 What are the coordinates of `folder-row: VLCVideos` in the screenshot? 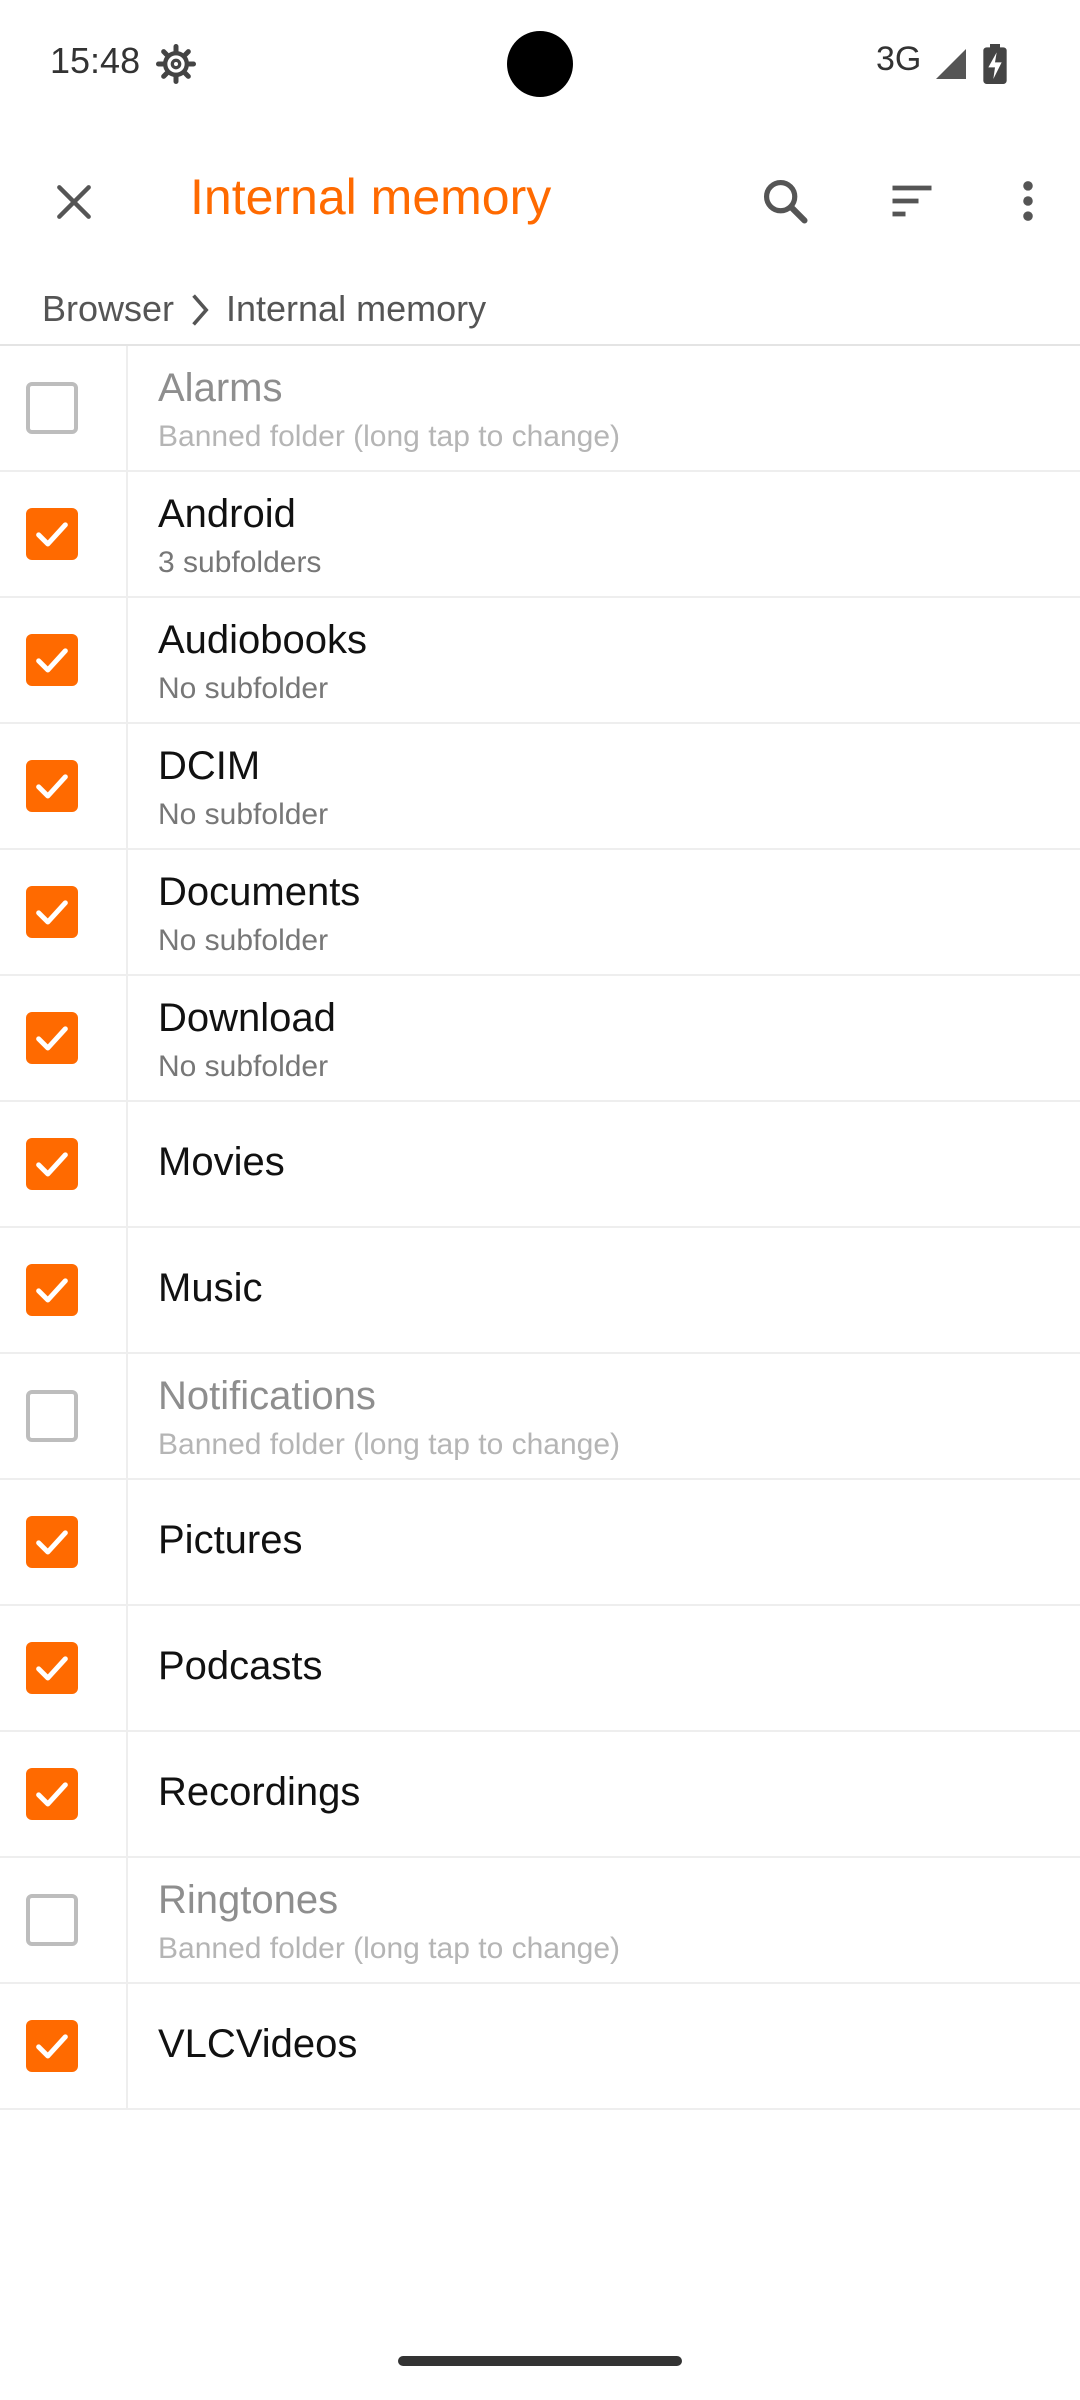 It's located at (540, 2047).